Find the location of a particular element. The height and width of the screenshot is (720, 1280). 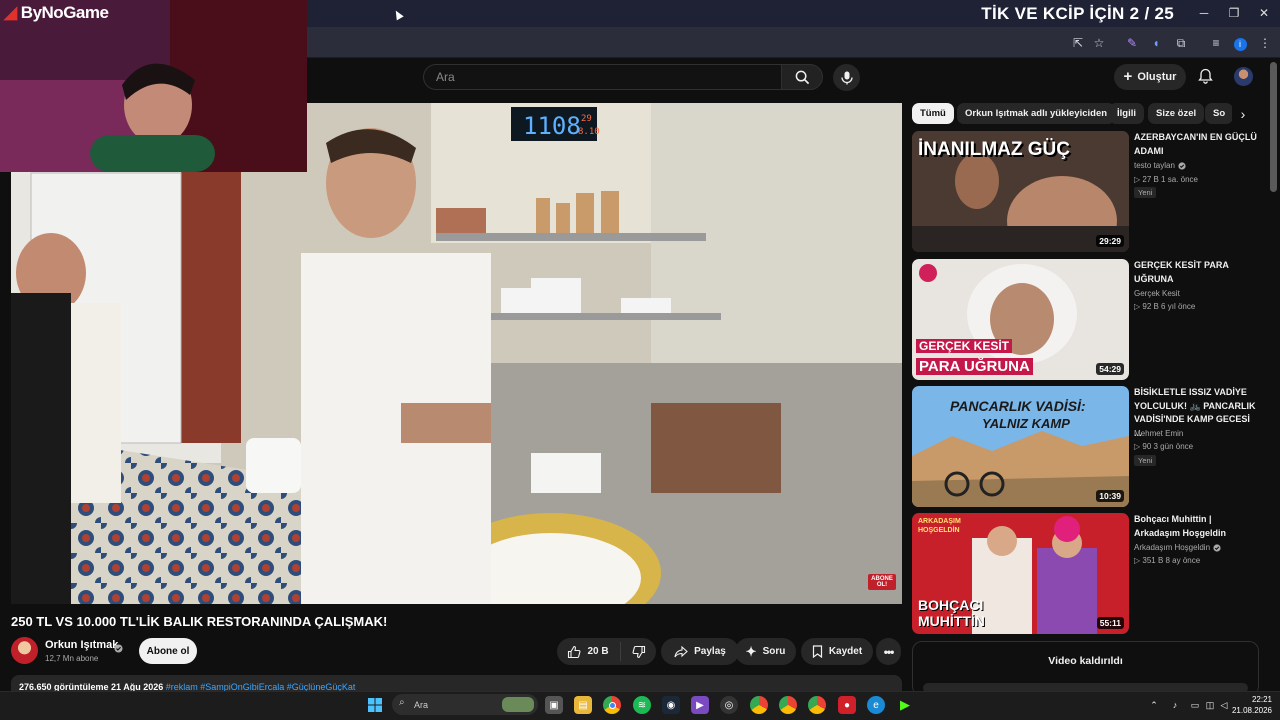

ask-button: ✦ Soru is located at coordinates (765, 651).